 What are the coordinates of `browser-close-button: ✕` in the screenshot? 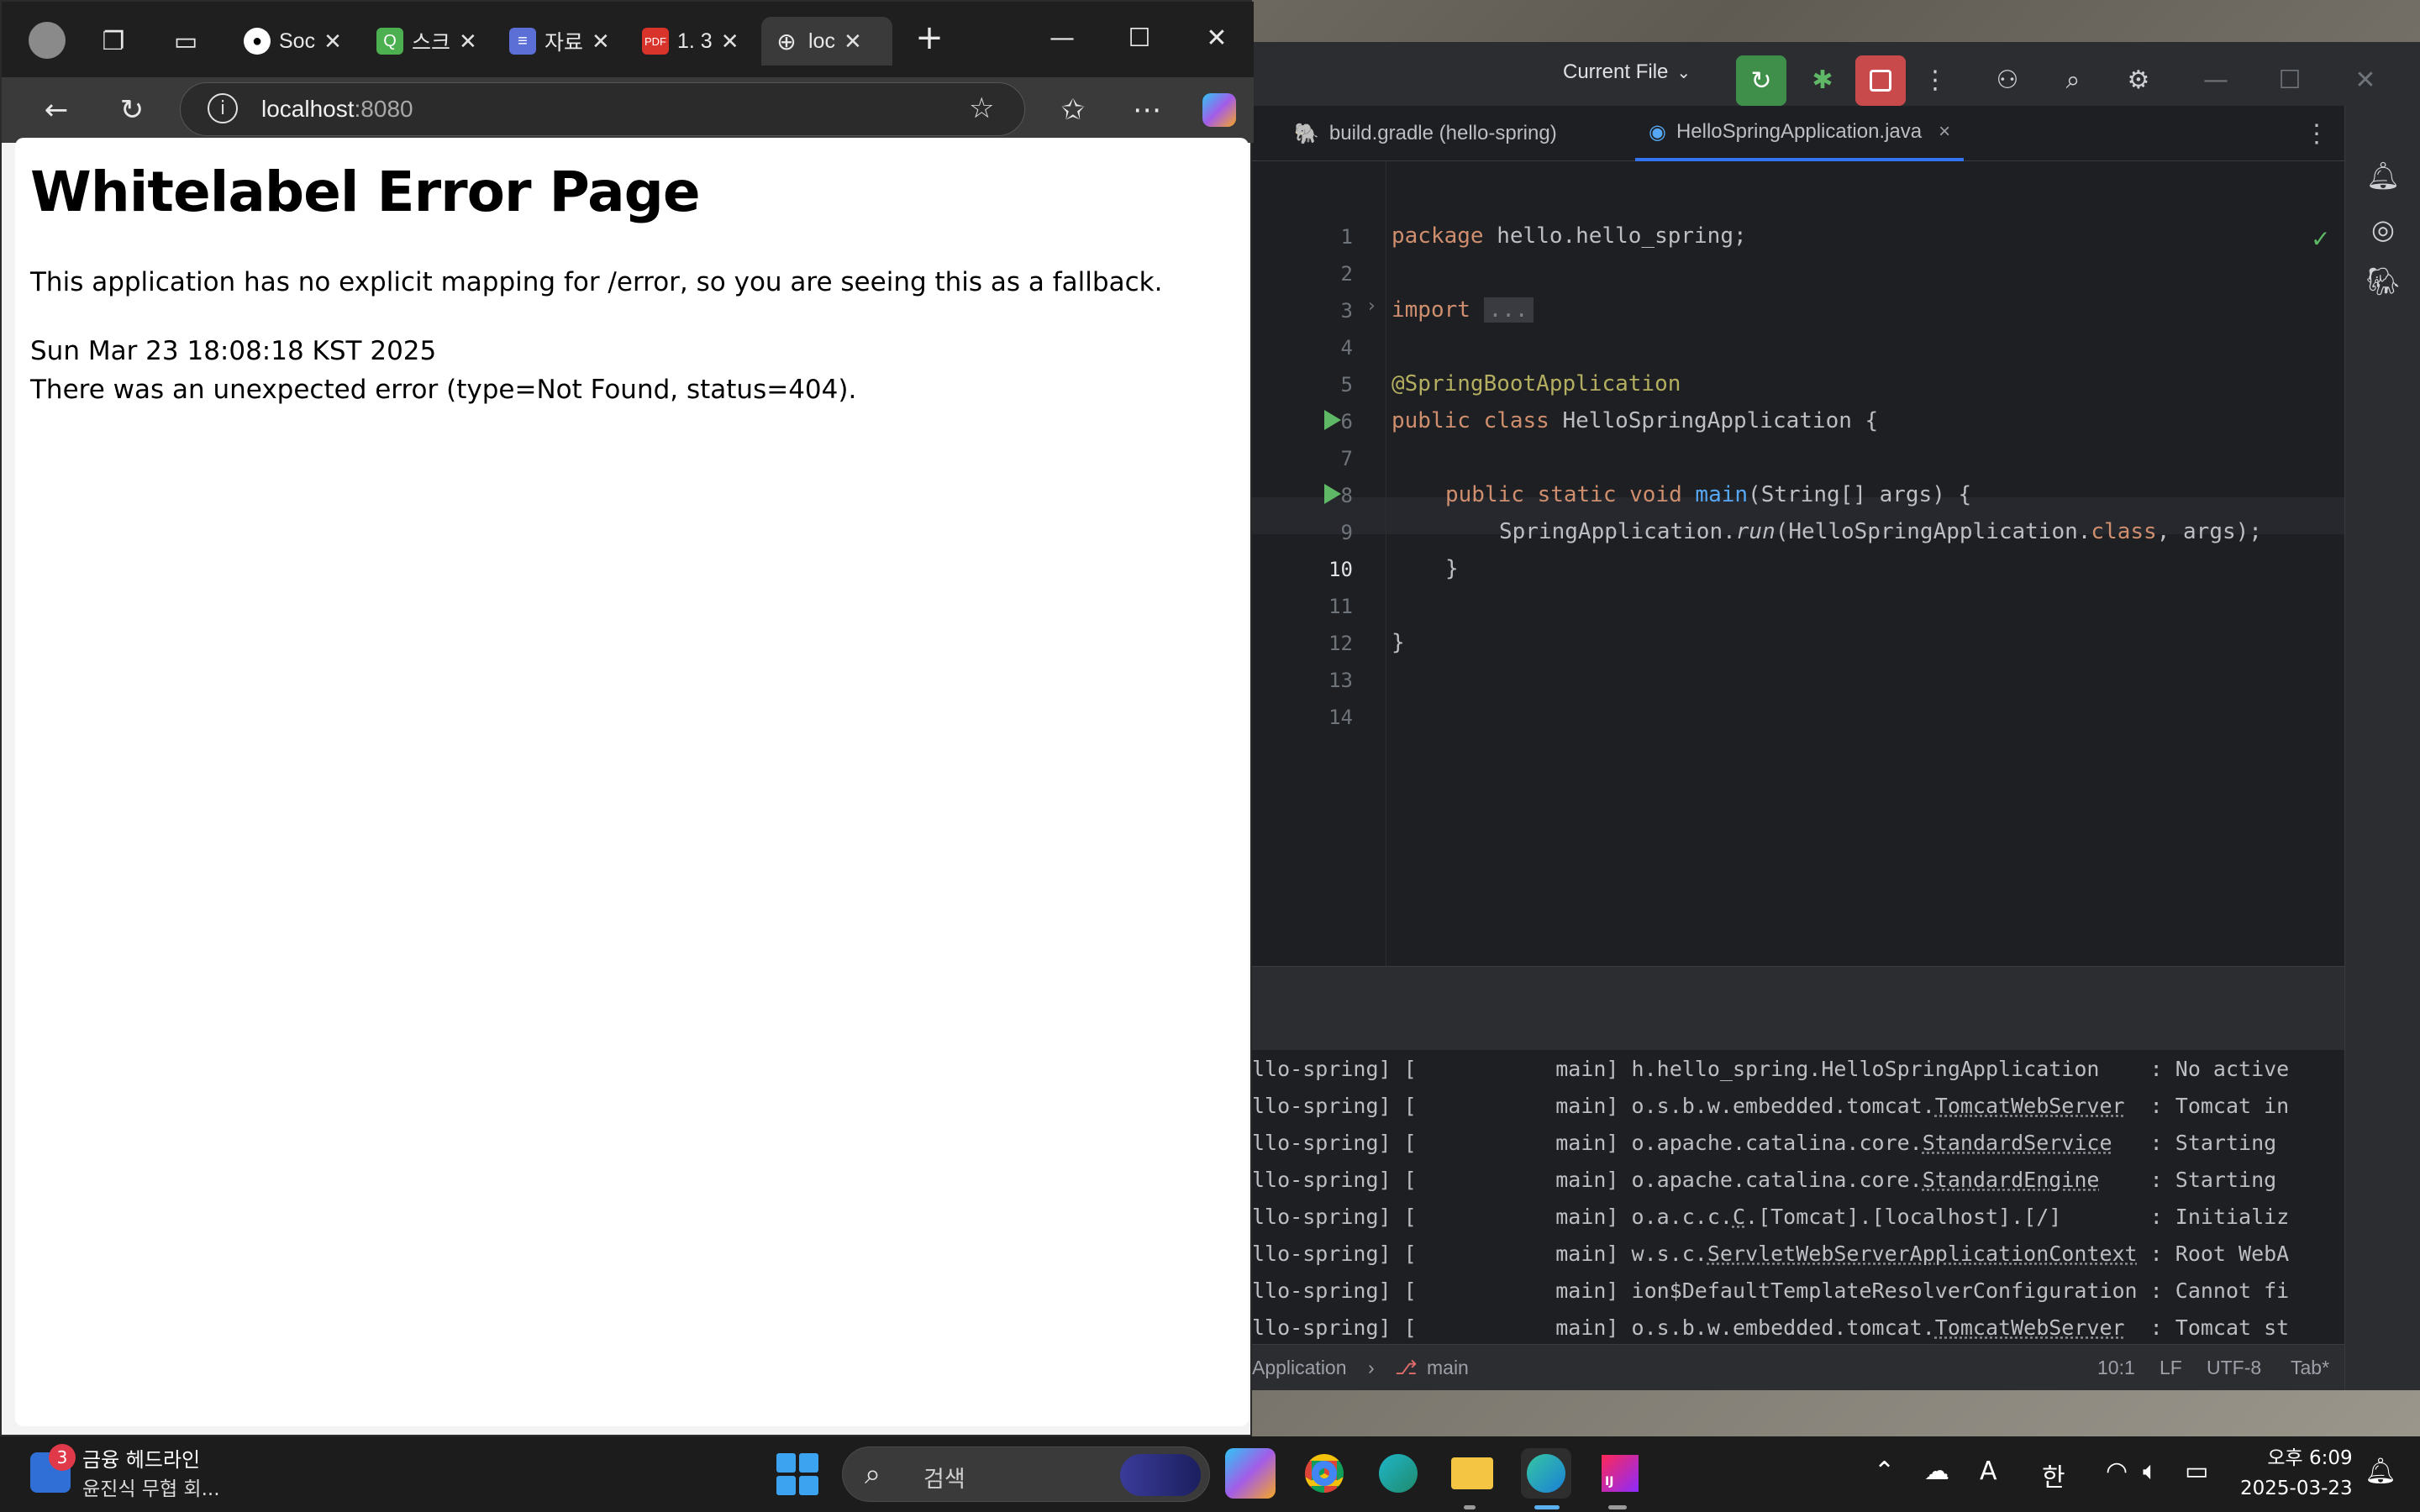 It's located at (1217, 37).